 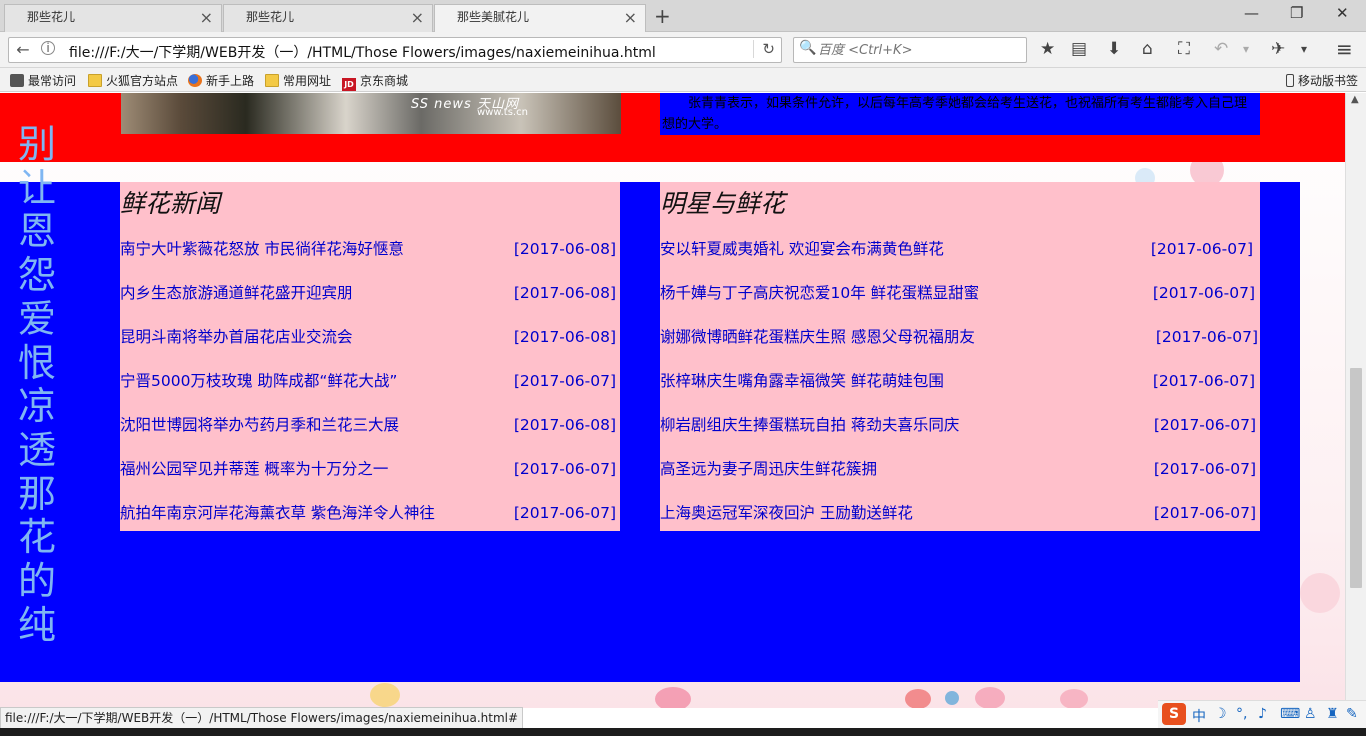 What do you see at coordinates (272, 80) in the screenshot?
I see `folder-icon` at bounding box center [272, 80].